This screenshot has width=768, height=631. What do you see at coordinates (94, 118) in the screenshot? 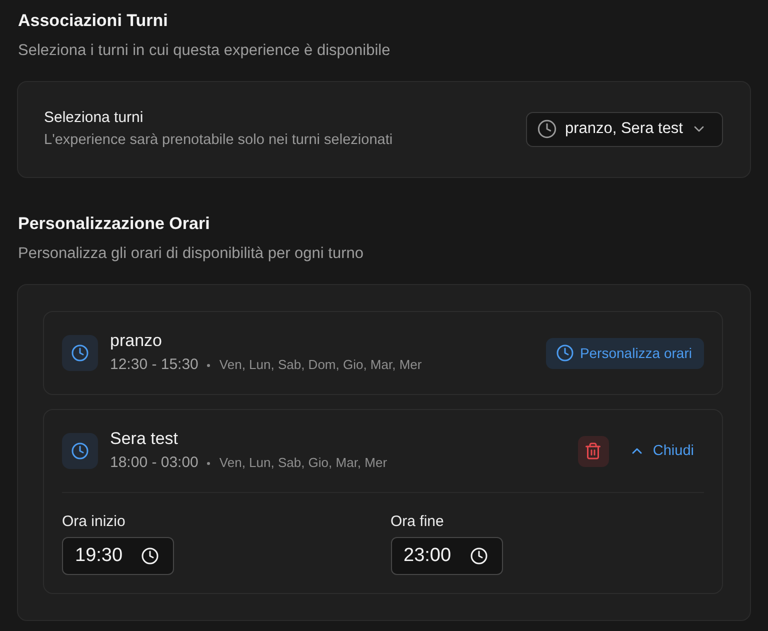
I see `setting-label: Seleziona turni` at bounding box center [94, 118].